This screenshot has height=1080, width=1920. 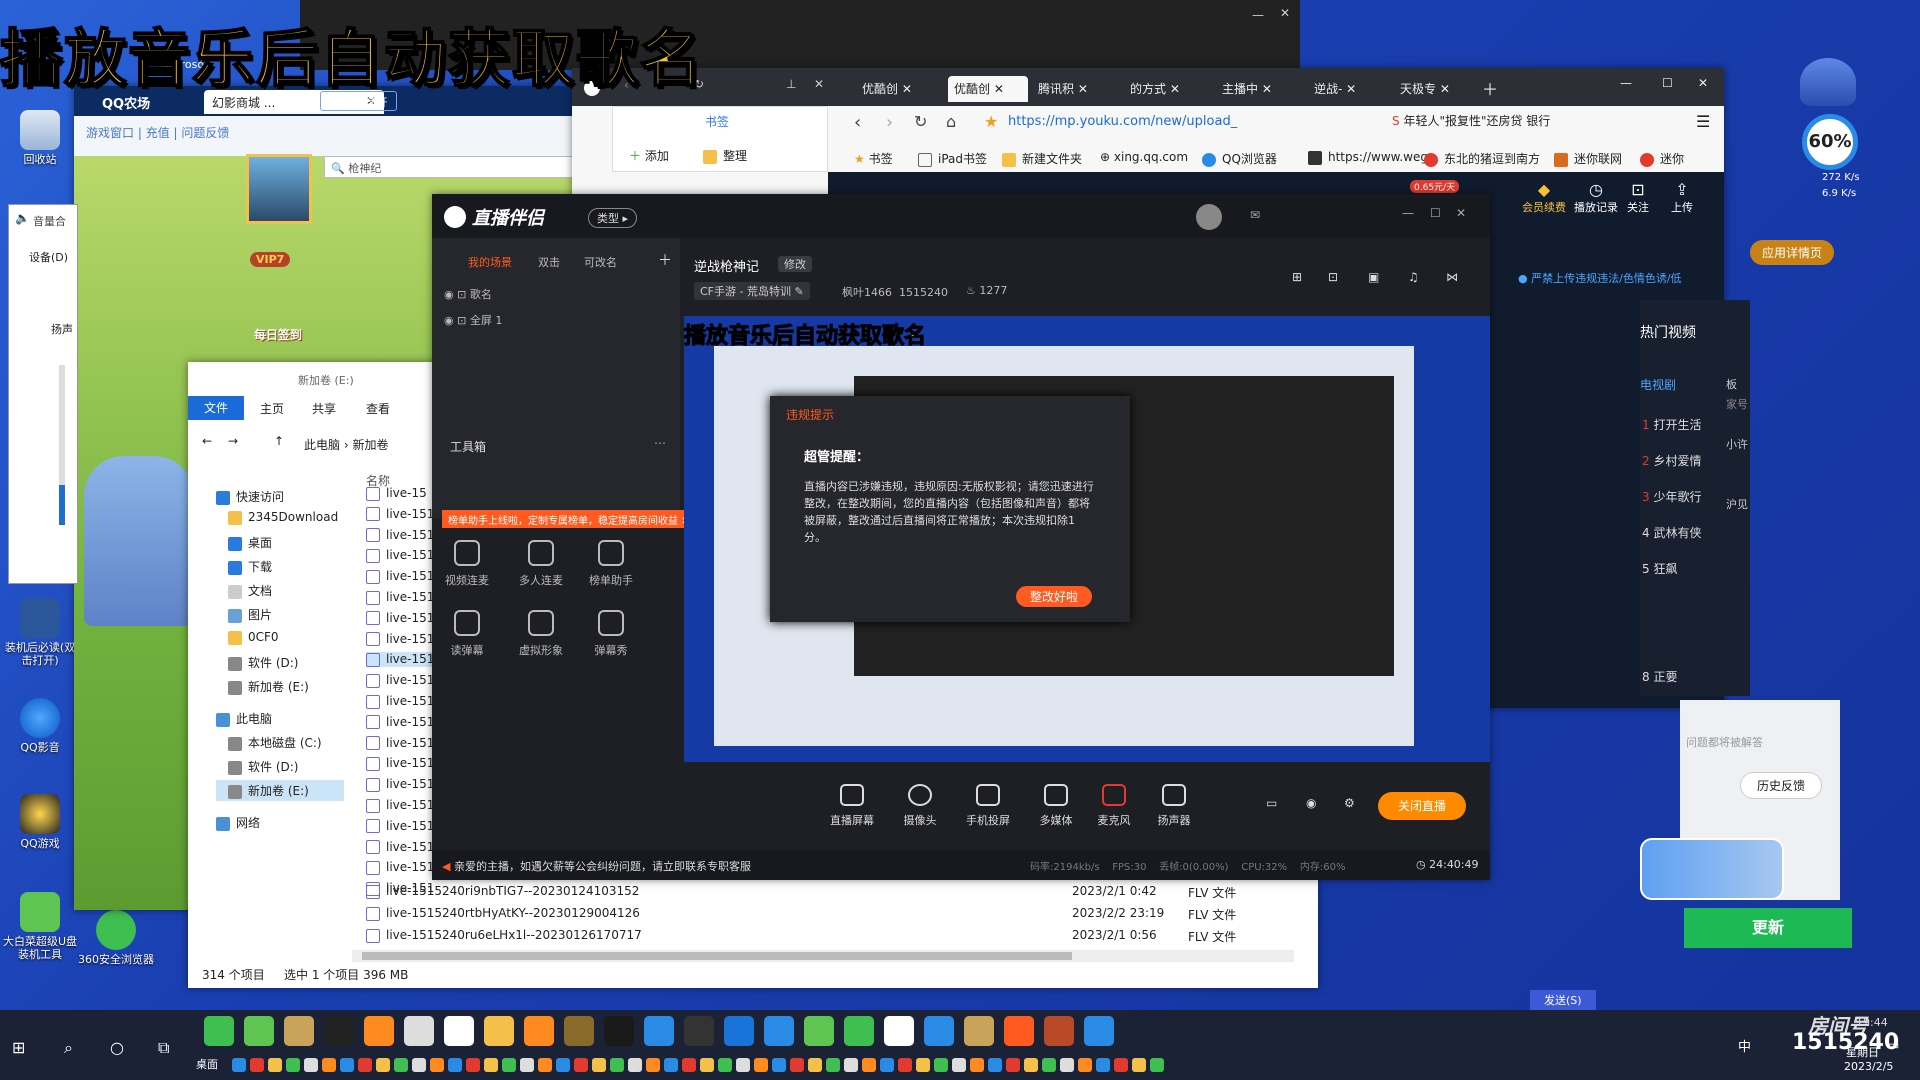 I want to click on hot-item-8: 8 正要, so click(x=1659, y=676).